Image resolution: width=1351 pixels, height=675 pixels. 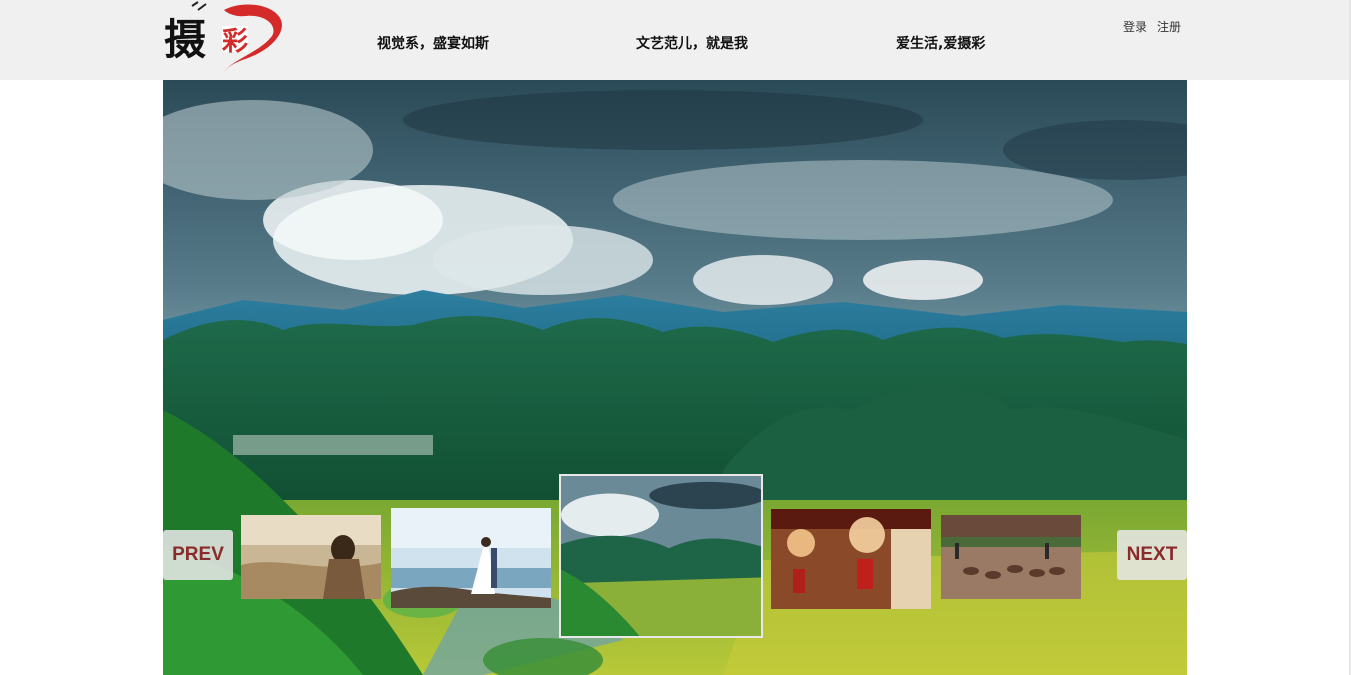 What do you see at coordinates (1011, 557) in the screenshot?
I see `thumbnail-farm-field` at bounding box center [1011, 557].